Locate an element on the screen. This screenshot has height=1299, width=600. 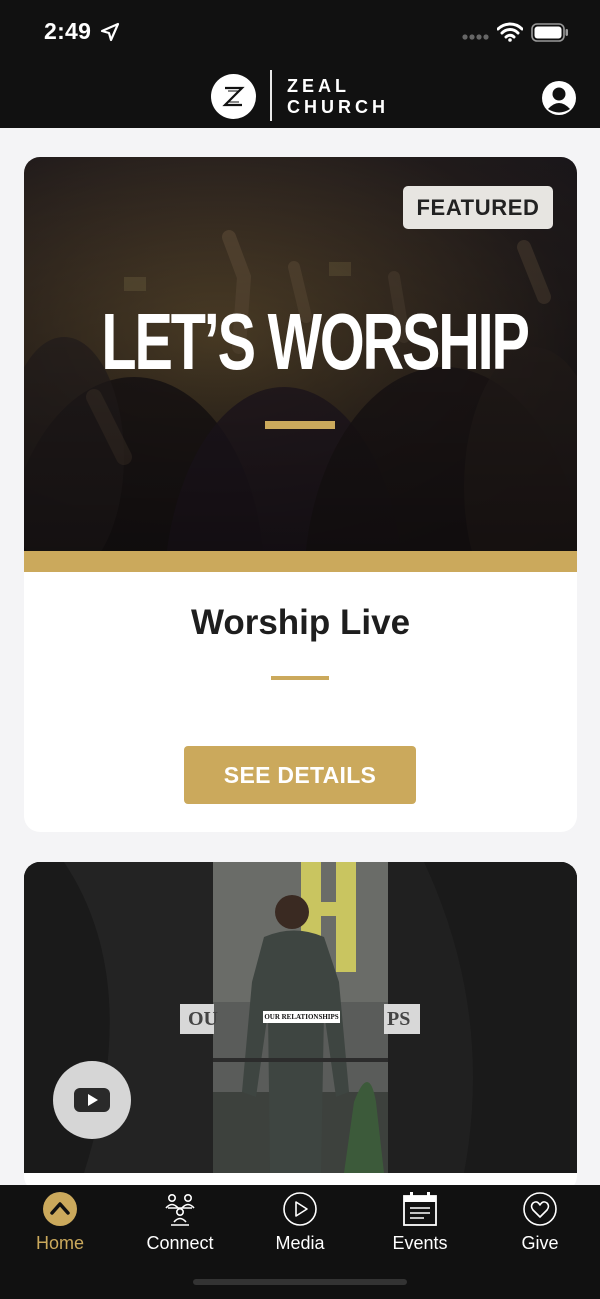
bottom-tab-bar: Home Connect Media Events Give is located at coordinates (300, 1242).